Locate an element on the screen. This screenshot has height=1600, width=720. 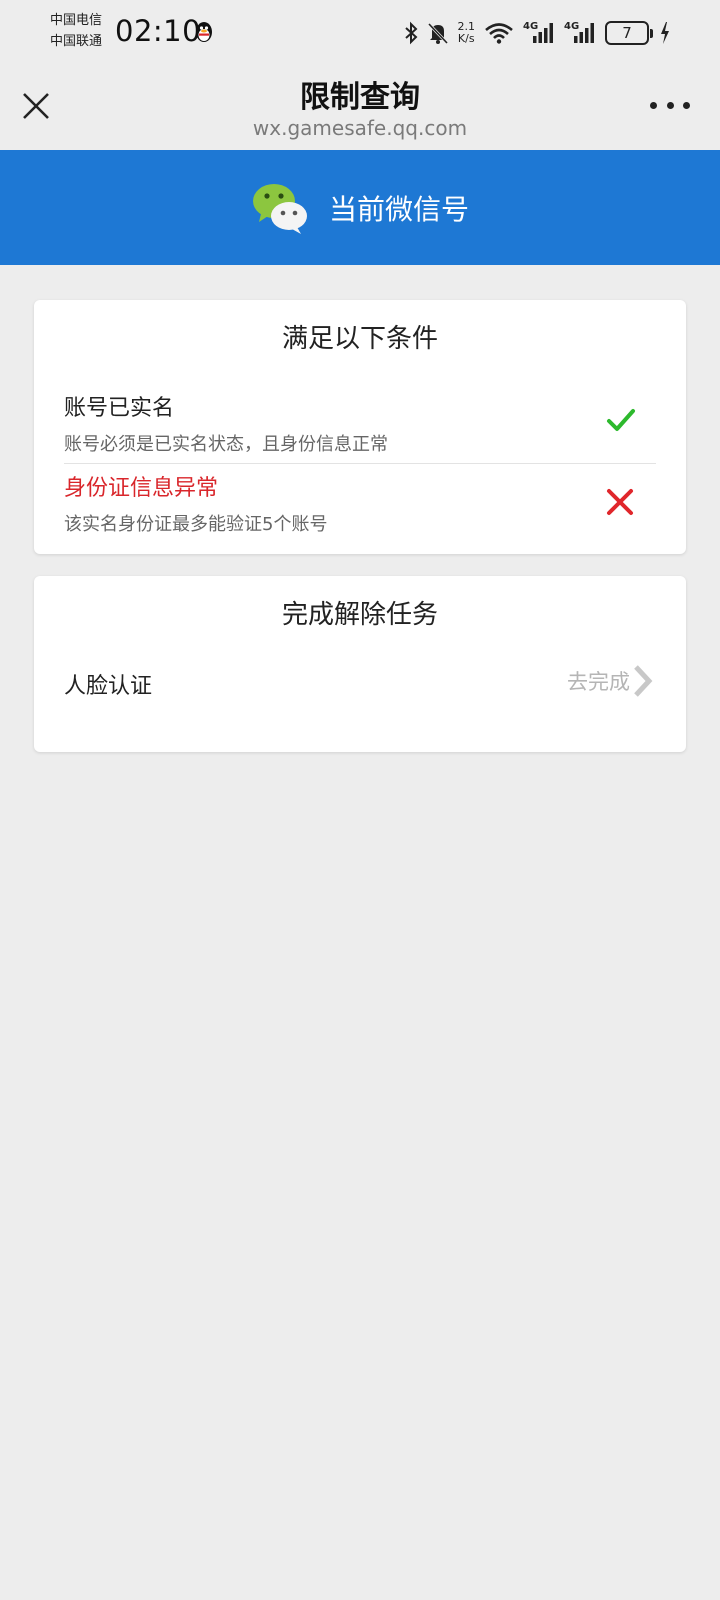
condition-title: 身份证信息异常 is located at coordinates (141, 488).